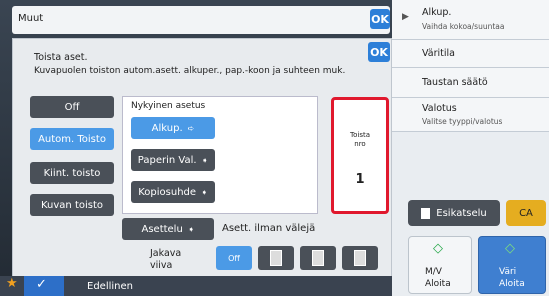  Describe the element at coordinates (167, 128) in the screenshot. I see `original-label: Alkup.` at that location.